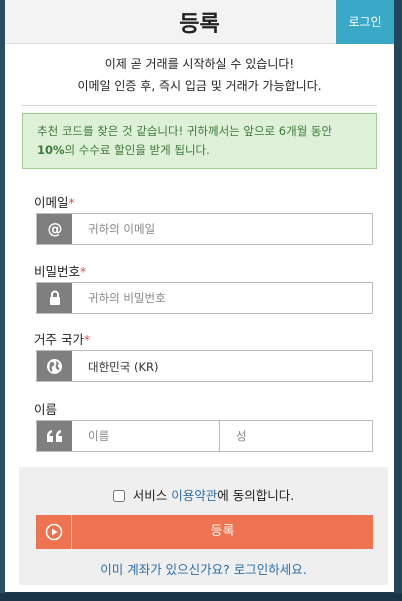  What do you see at coordinates (204, 366) in the screenshot?
I see `country-select: 대한민국 (KR)` at bounding box center [204, 366].